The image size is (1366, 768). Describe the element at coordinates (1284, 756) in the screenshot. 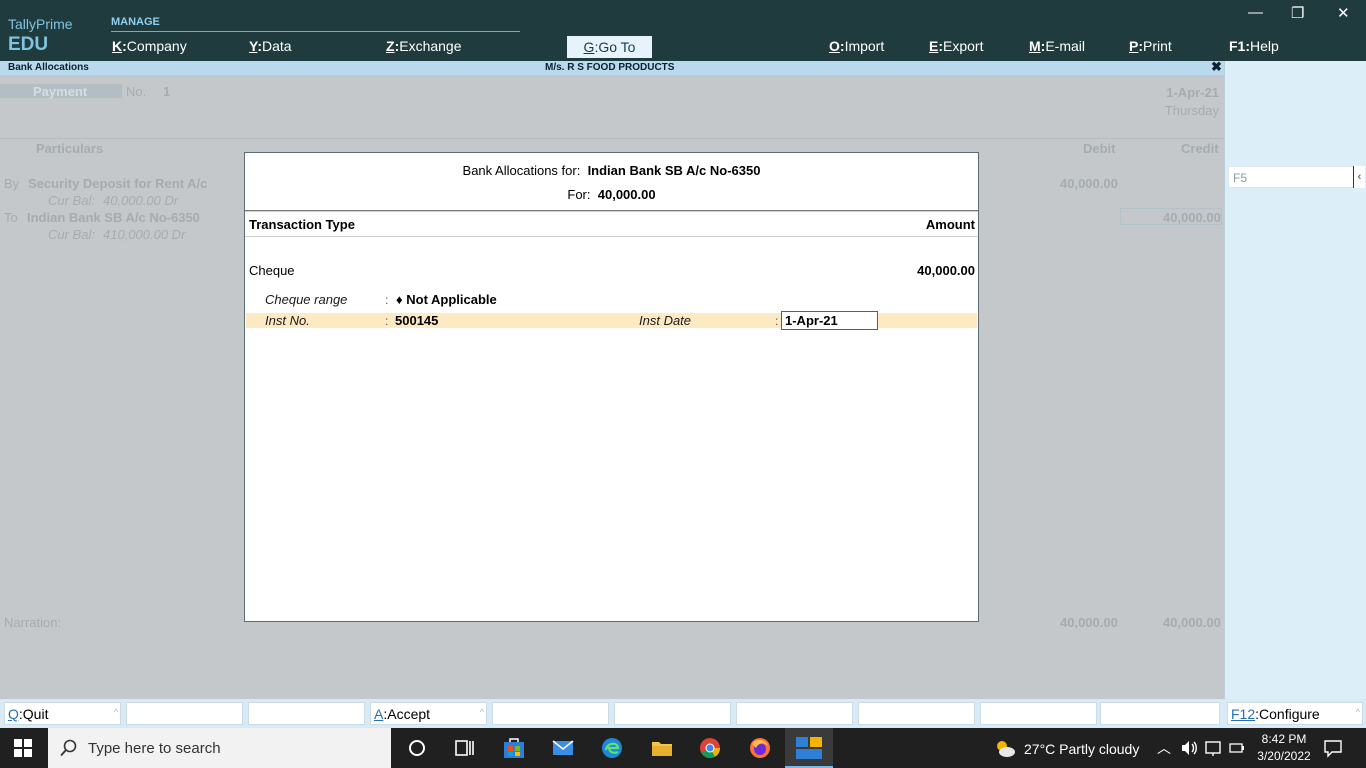

I see `clock-date: 3/20/2022` at that location.